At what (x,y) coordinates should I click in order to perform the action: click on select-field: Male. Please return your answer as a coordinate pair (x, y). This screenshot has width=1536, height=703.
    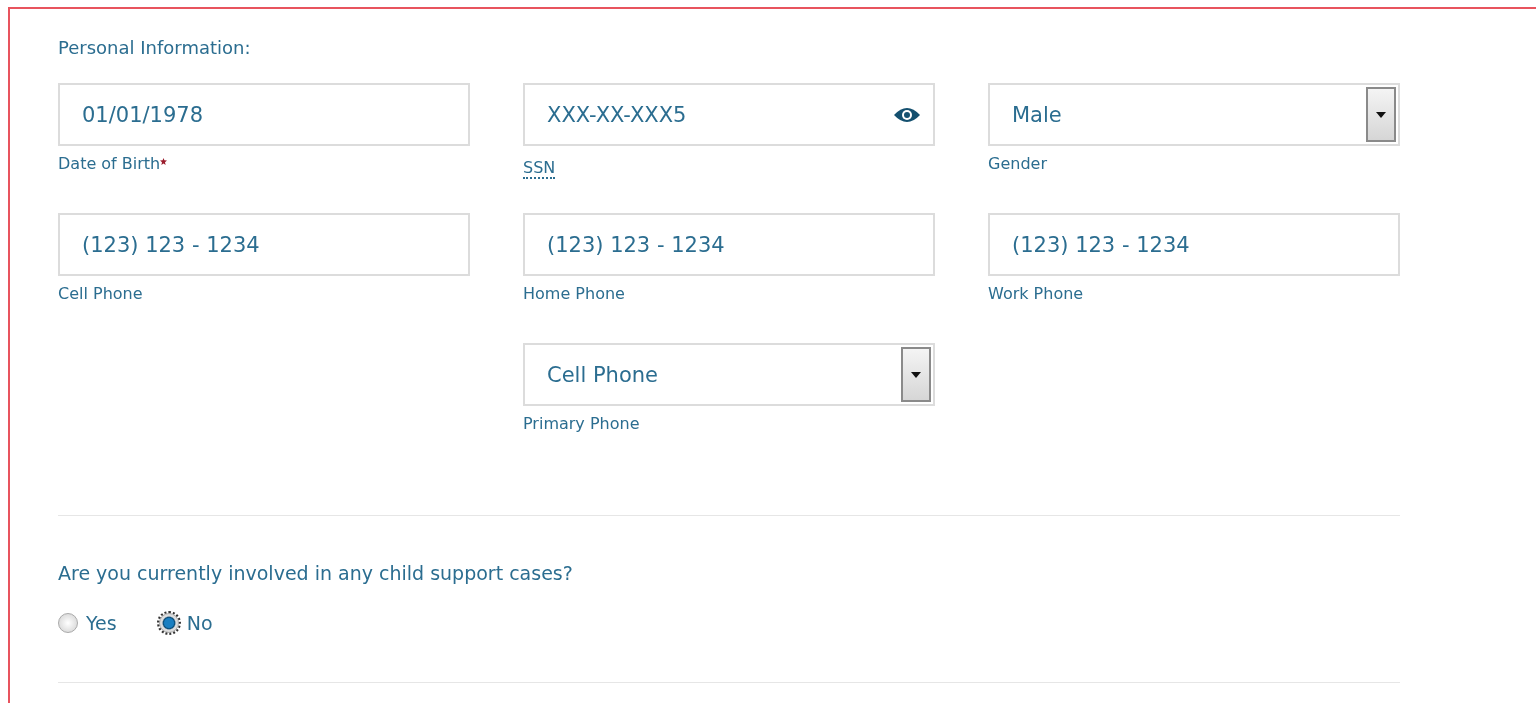
    Looking at the image, I should click on (1194, 114).